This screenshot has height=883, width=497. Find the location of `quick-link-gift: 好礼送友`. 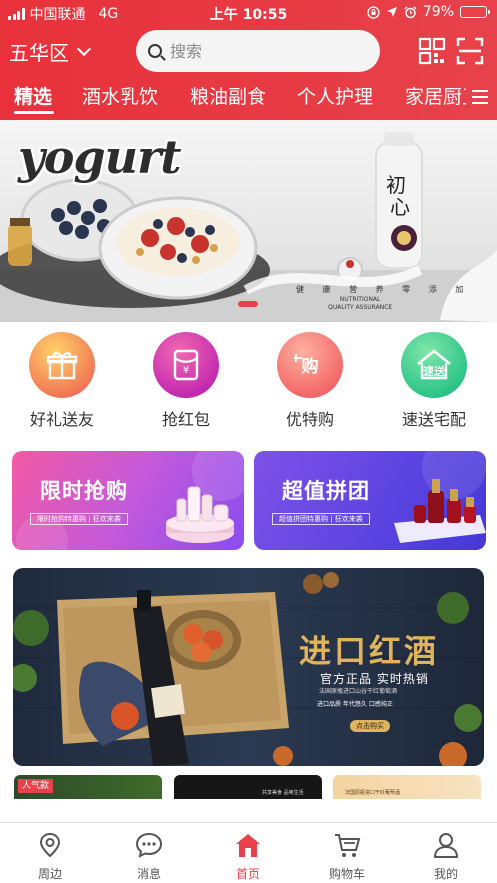

quick-link-gift: 好礼送友 is located at coordinates (62, 380).